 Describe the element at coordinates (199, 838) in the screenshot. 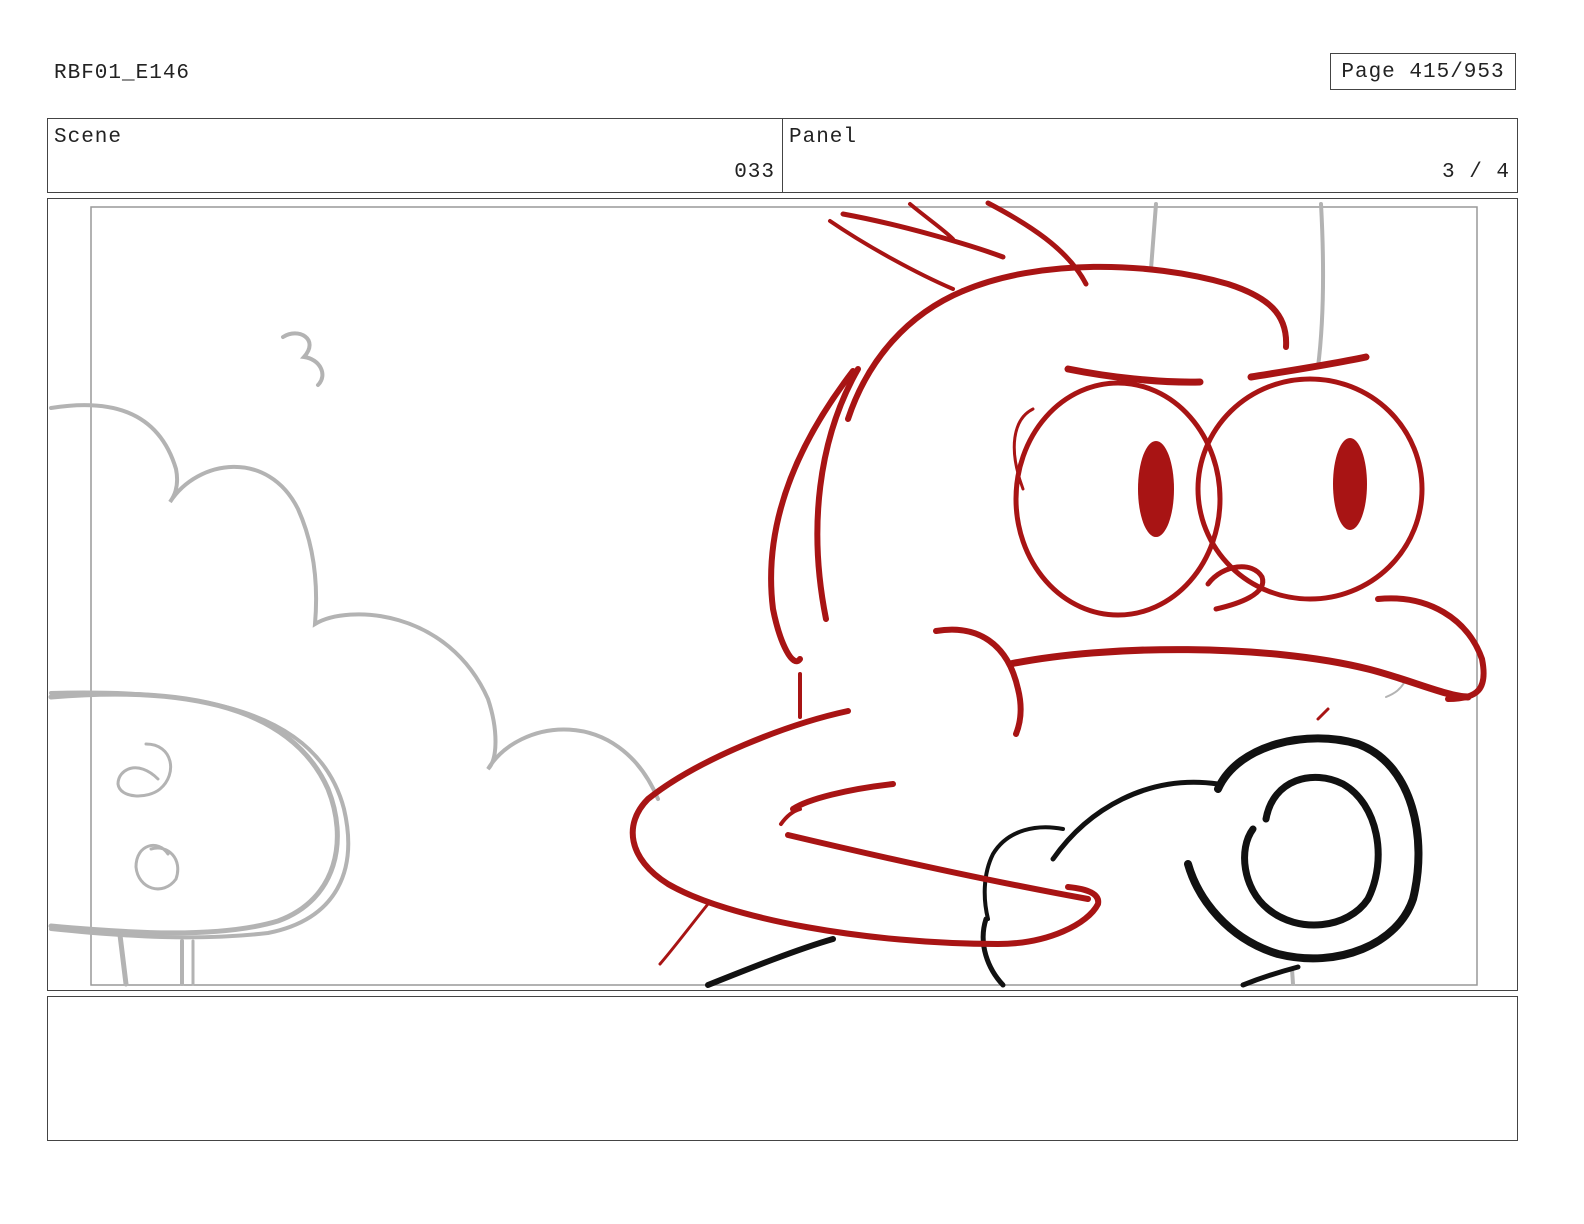

I see `gray-creature-sketch` at that location.